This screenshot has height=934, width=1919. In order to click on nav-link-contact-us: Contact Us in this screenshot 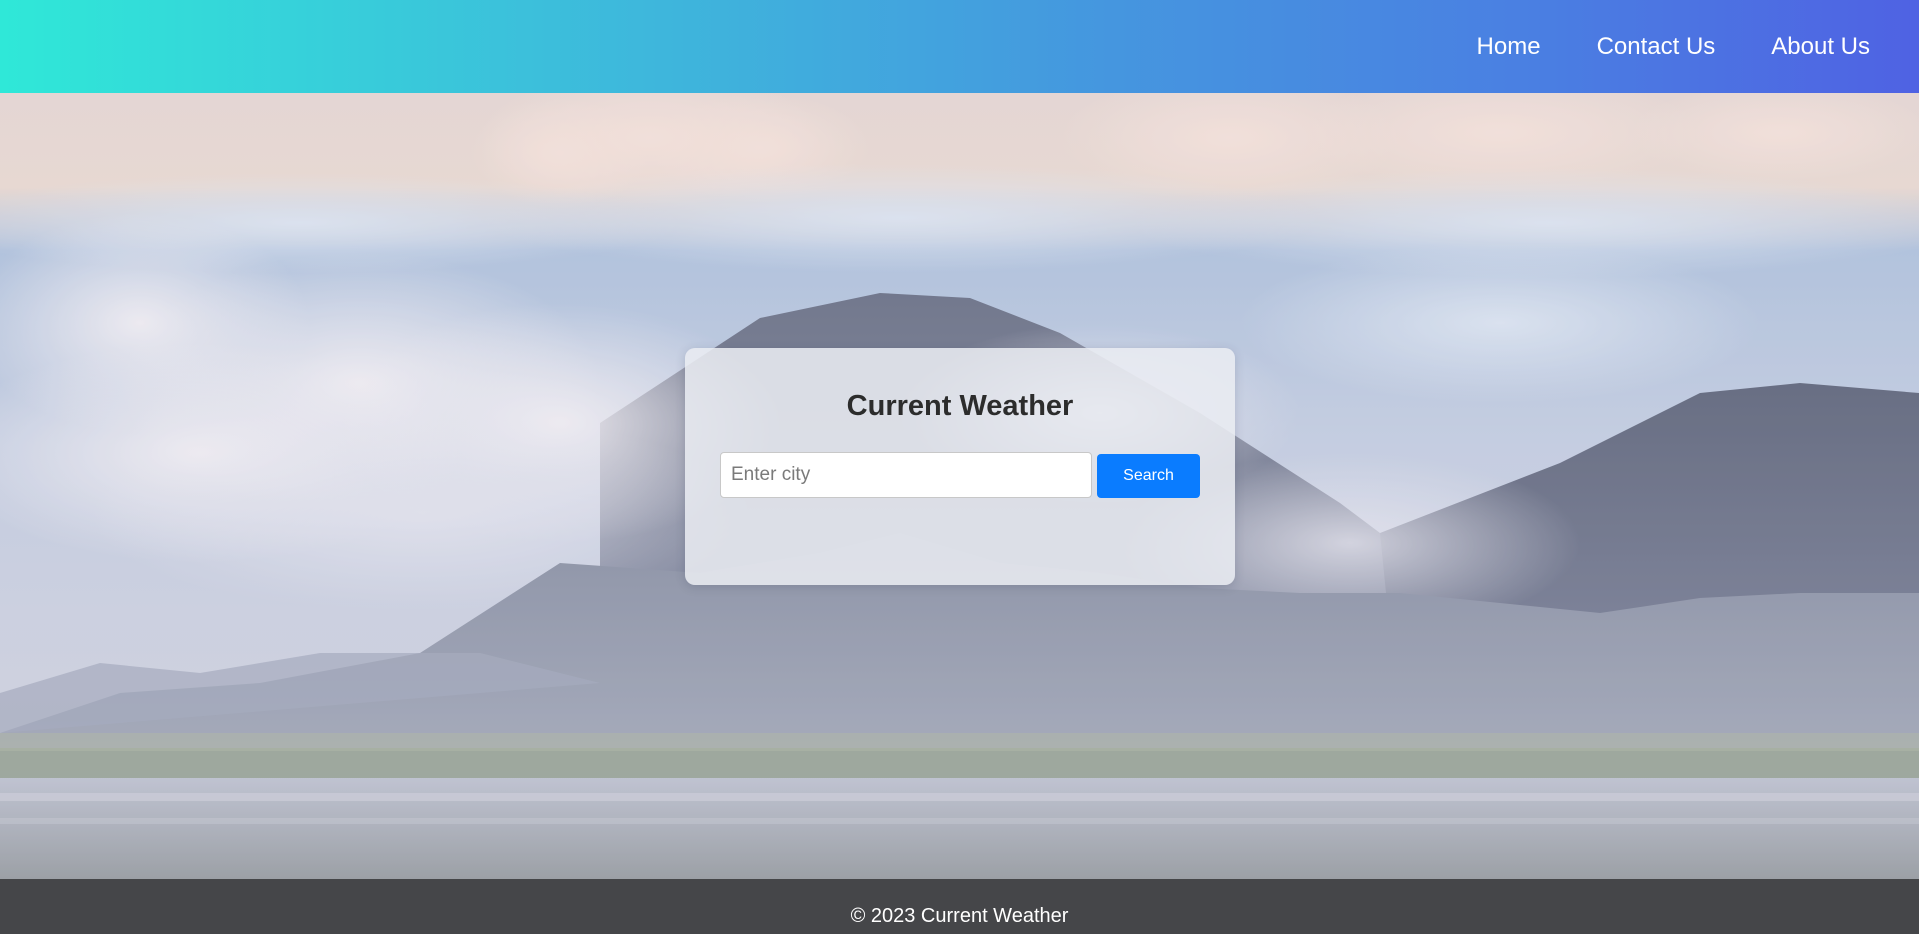, I will do `click(1656, 47)`.